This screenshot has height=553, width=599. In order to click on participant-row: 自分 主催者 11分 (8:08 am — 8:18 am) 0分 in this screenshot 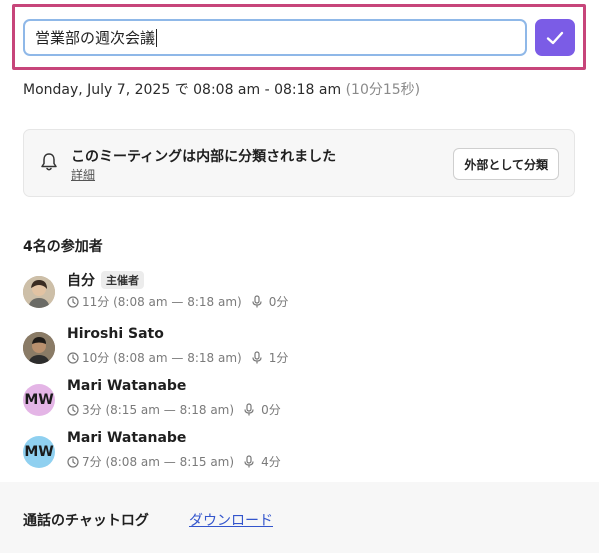, I will do `click(293, 292)`.